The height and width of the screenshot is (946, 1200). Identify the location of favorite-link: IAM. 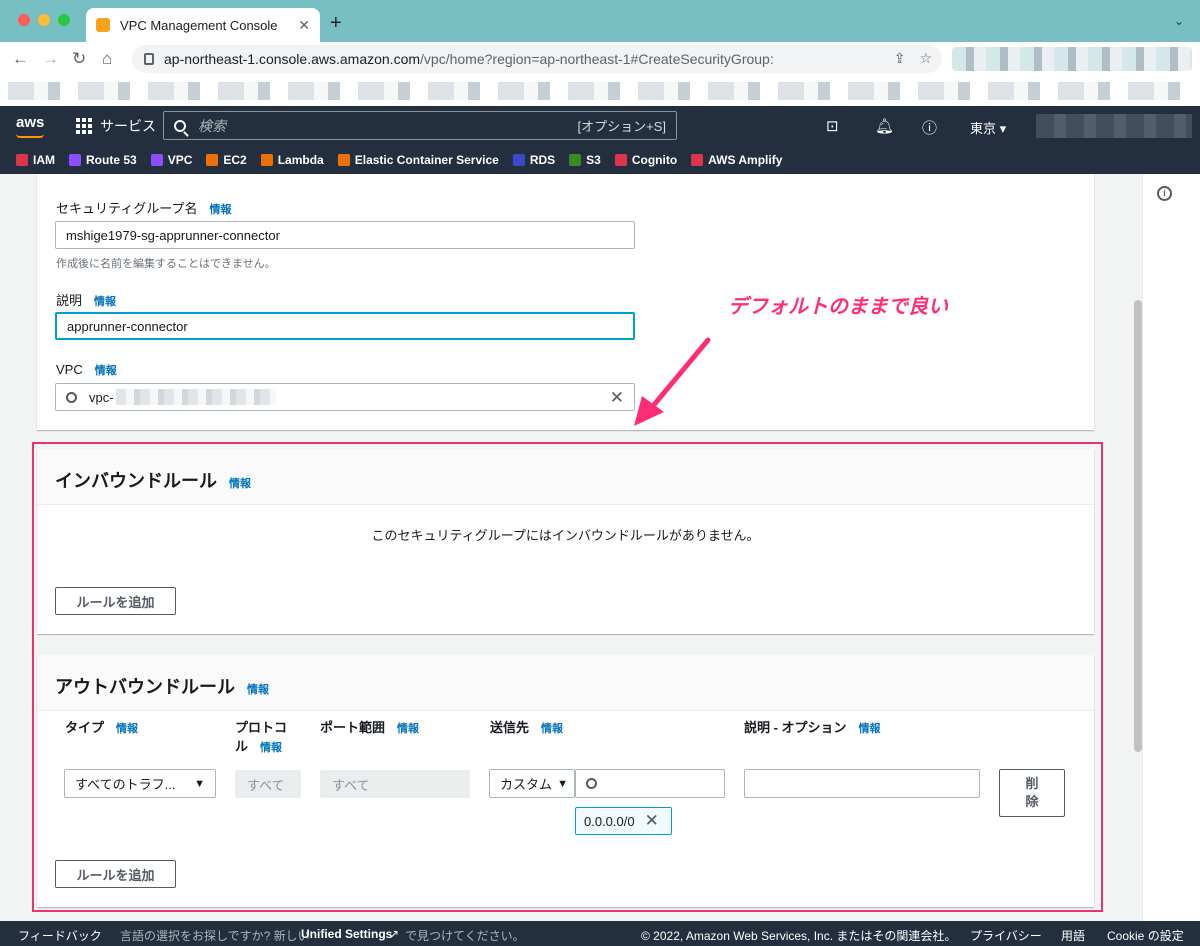
(35, 160).